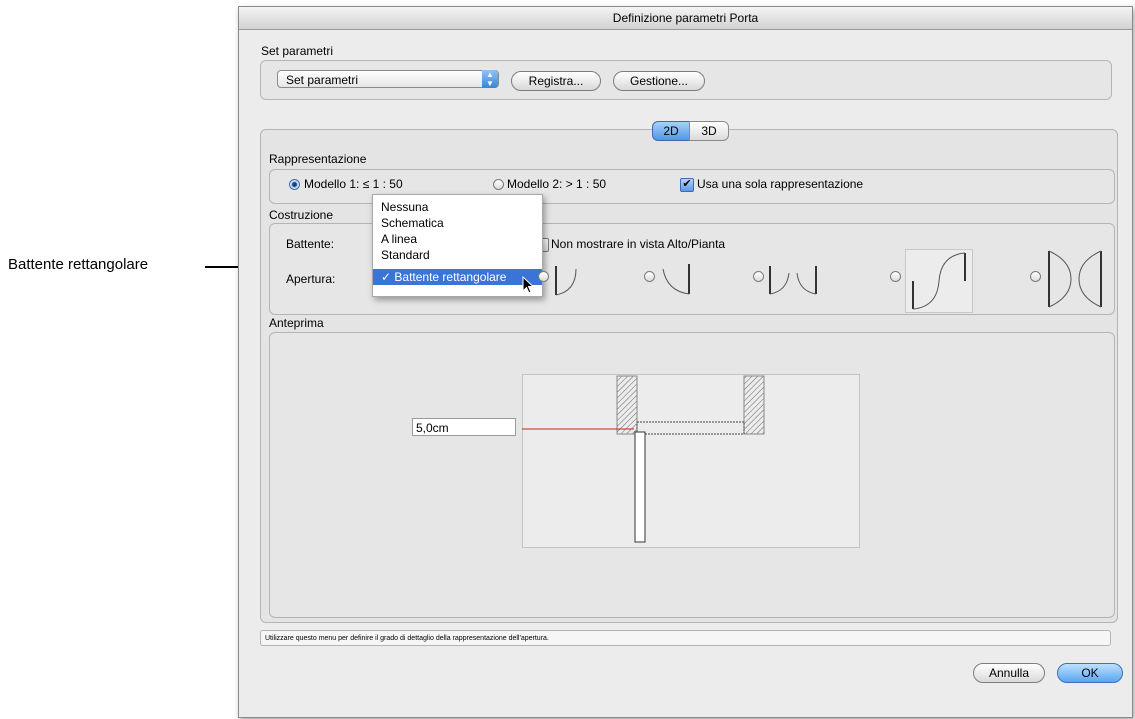  Describe the element at coordinates (311, 279) in the screenshot. I see `apertura-label: Apertura:` at that location.